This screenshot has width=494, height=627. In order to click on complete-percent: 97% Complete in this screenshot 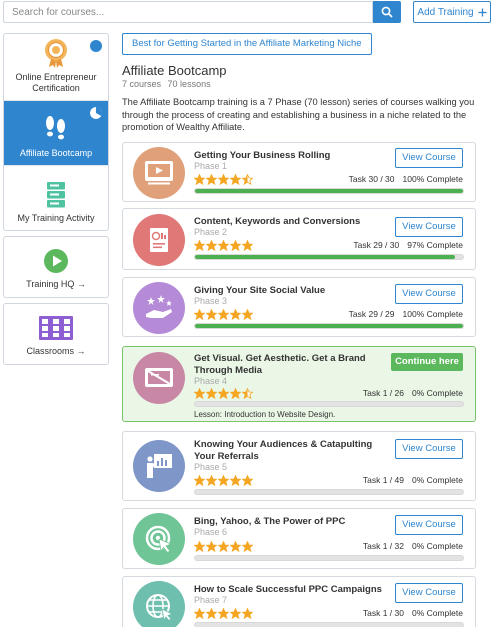, I will do `click(435, 245)`.